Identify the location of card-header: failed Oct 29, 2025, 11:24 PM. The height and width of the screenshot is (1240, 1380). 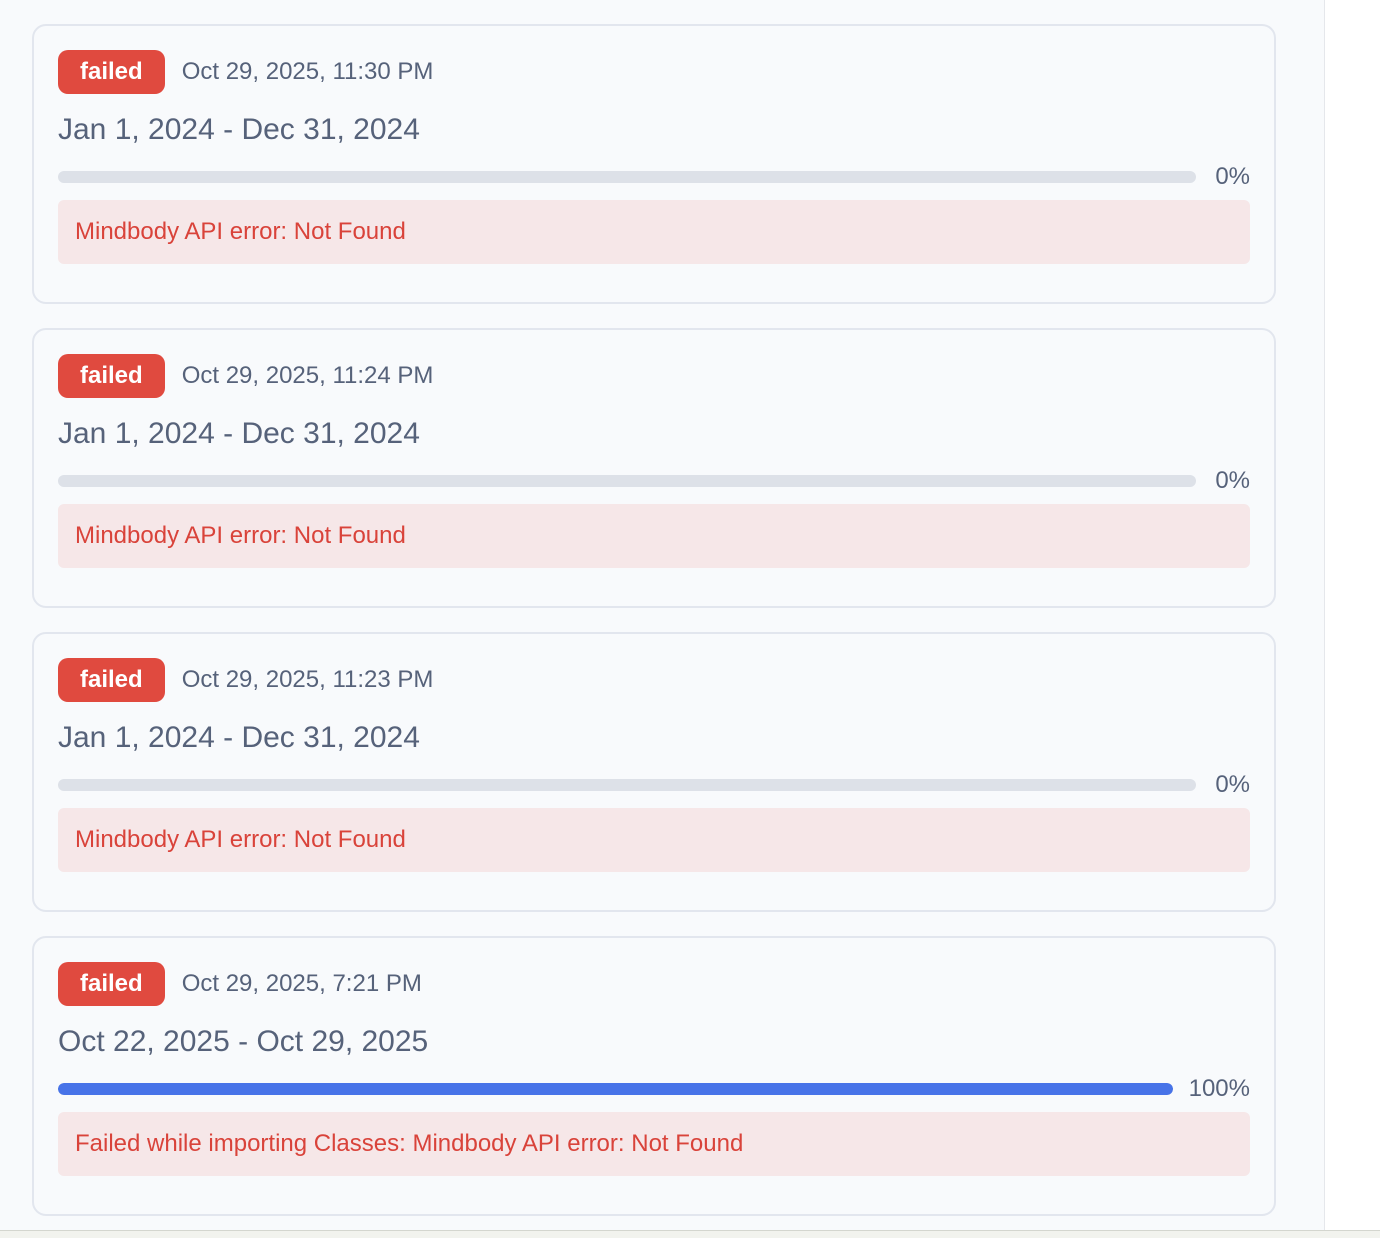
(654, 376).